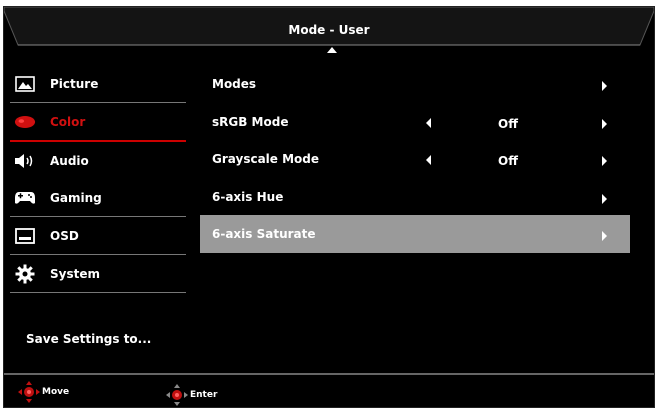 The width and height of the screenshot is (659, 410). What do you see at coordinates (415, 197) in the screenshot?
I see `menu-row-6-axis-hue: 6-axis Hue` at bounding box center [415, 197].